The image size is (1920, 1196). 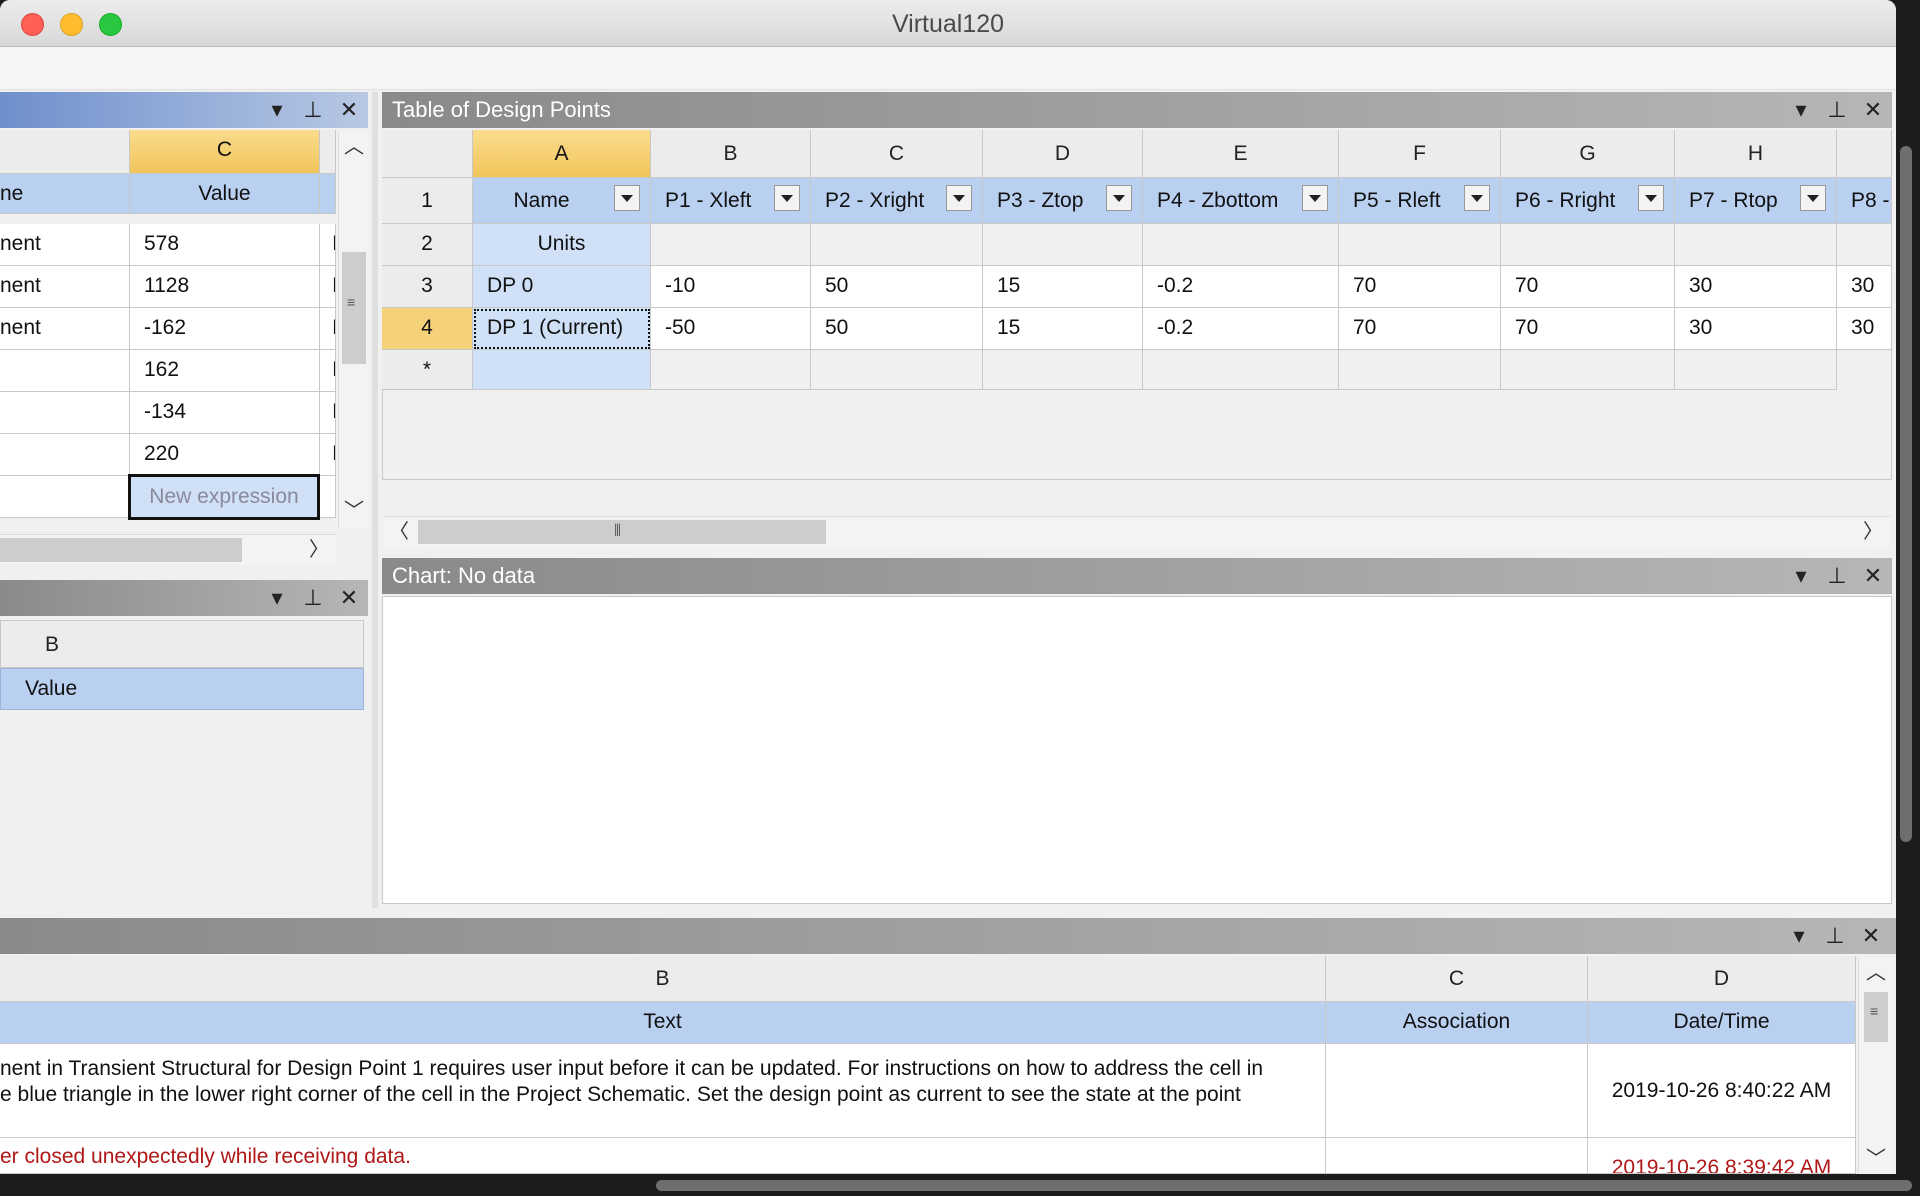 What do you see at coordinates (225, 455) in the screenshot?
I see `param-value-cell: 220` at bounding box center [225, 455].